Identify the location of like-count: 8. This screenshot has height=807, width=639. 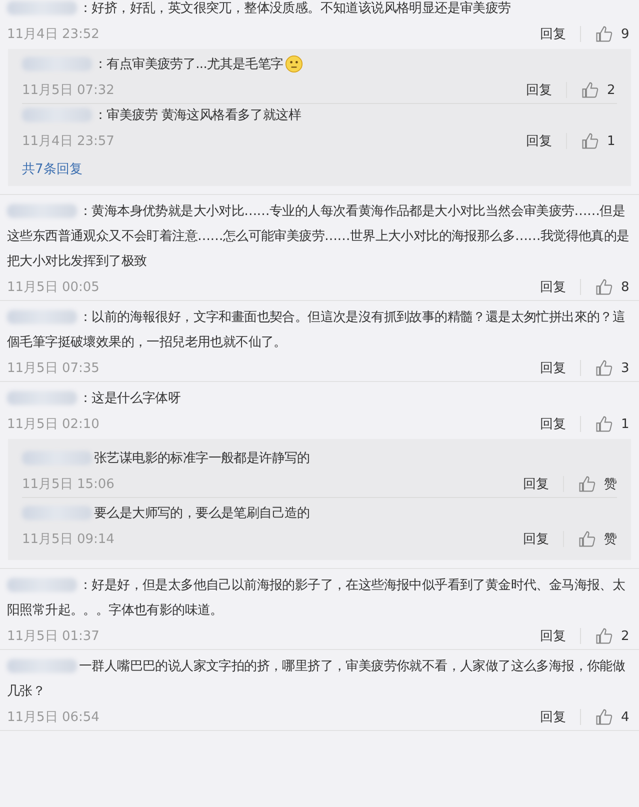
(625, 287).